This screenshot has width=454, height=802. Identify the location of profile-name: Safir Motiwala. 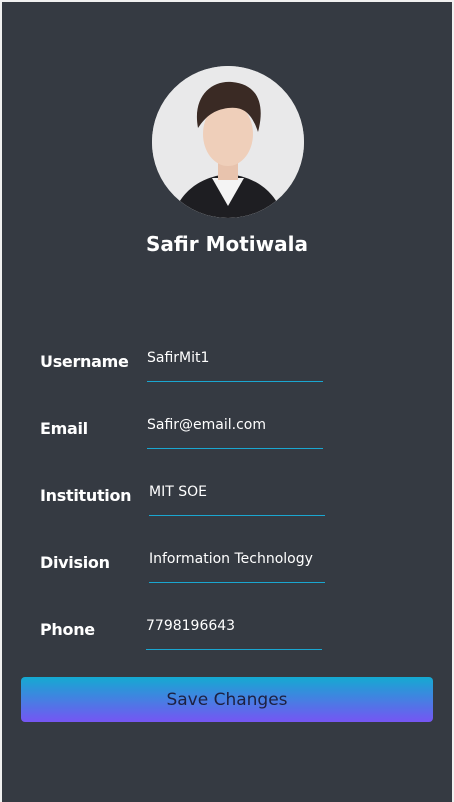
(227, 244).